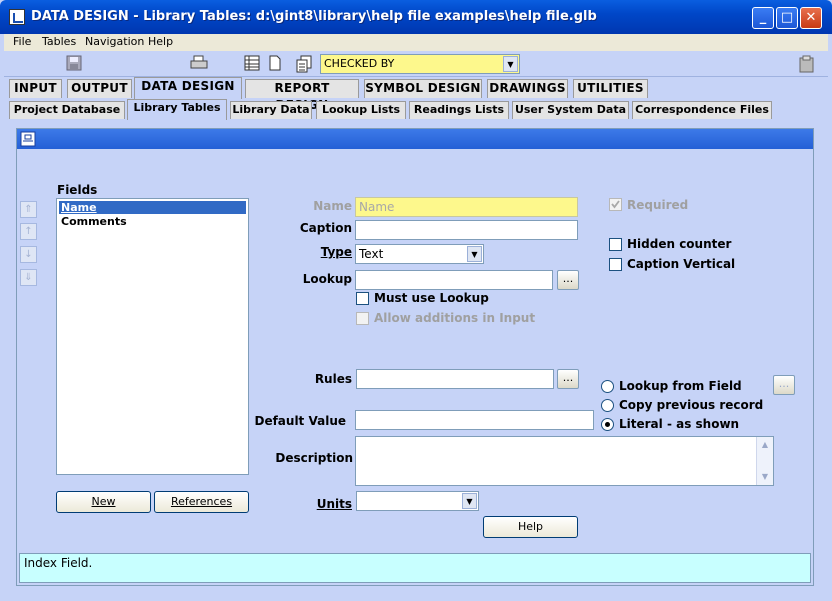 The width and height of the screenshot is (832, 601). I want to click on panel-header, so click(415, 139).